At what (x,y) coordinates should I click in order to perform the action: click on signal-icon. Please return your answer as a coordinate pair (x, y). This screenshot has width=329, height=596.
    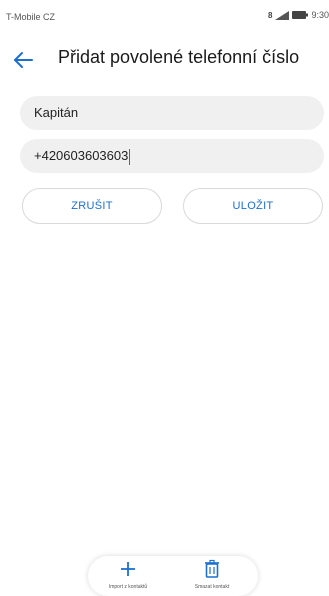
    Looking at the image, I should click on (282, 15).